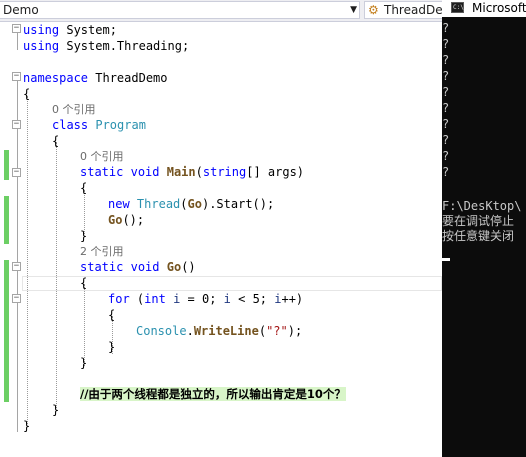  I want to click on code-line: class Program, so click(99, 125).